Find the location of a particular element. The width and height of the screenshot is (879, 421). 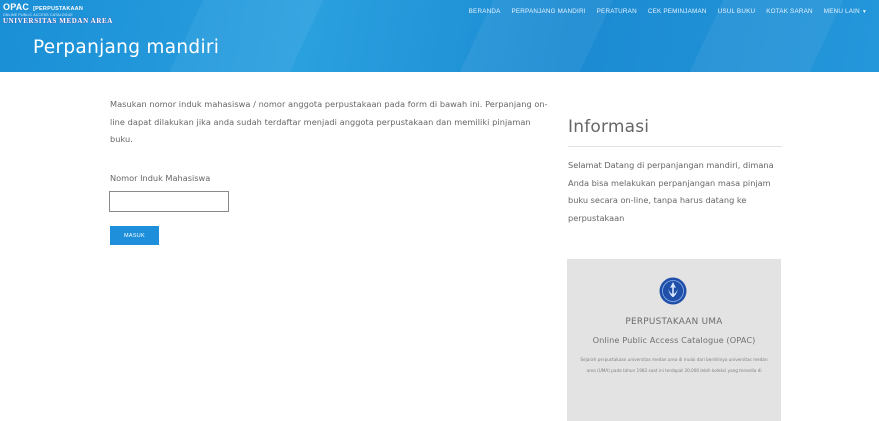

nav-item-beranda: BERANDA is located at coordinates (485, 11).